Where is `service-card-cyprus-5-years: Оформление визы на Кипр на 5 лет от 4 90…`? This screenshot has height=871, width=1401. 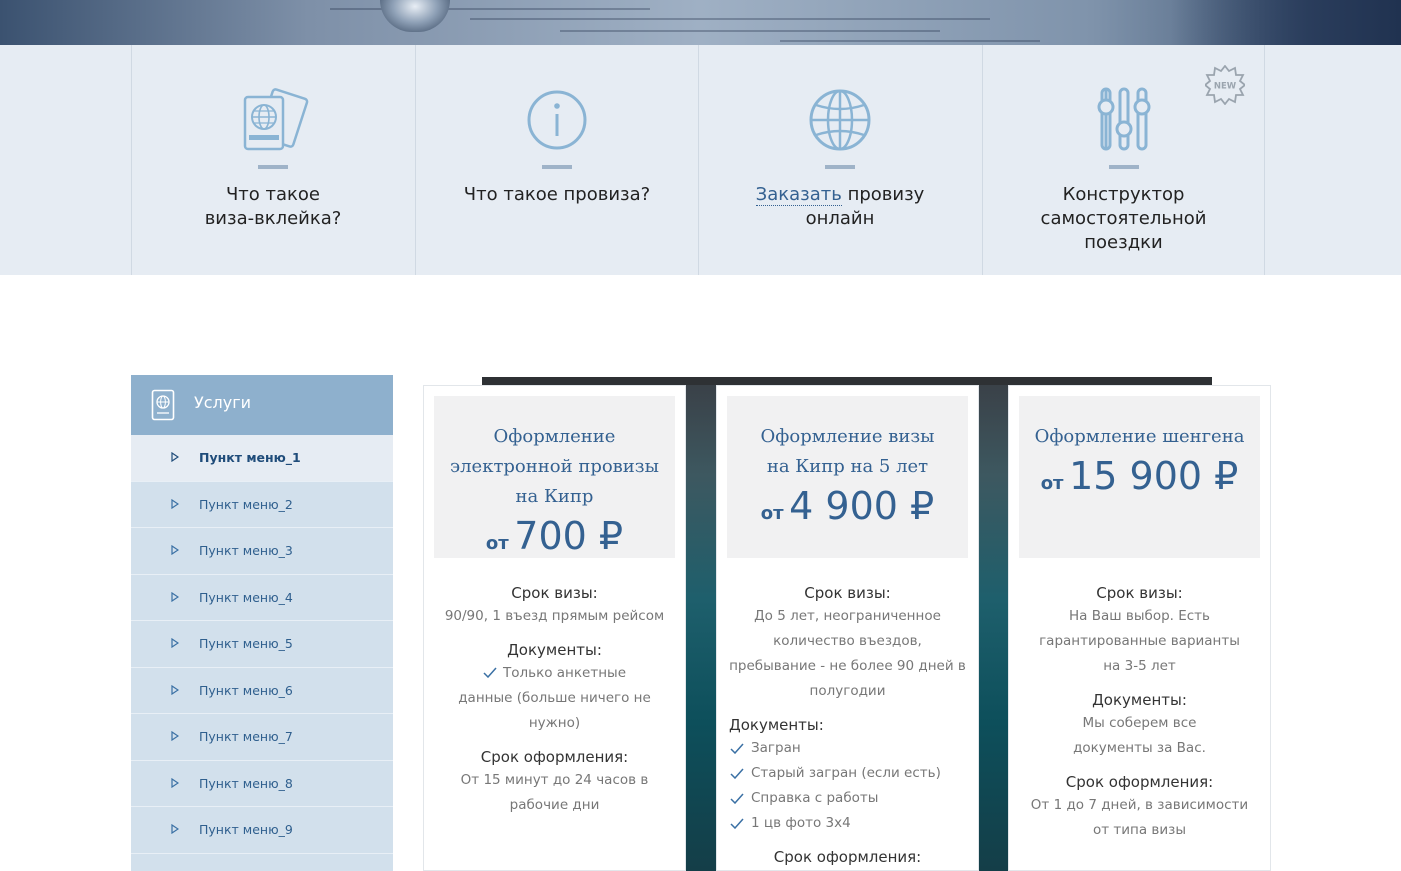 service-card-cyprus-5-years: Оформление визы на Кипр на 5 лет от 4 90… is located at coordinates (847, 628).